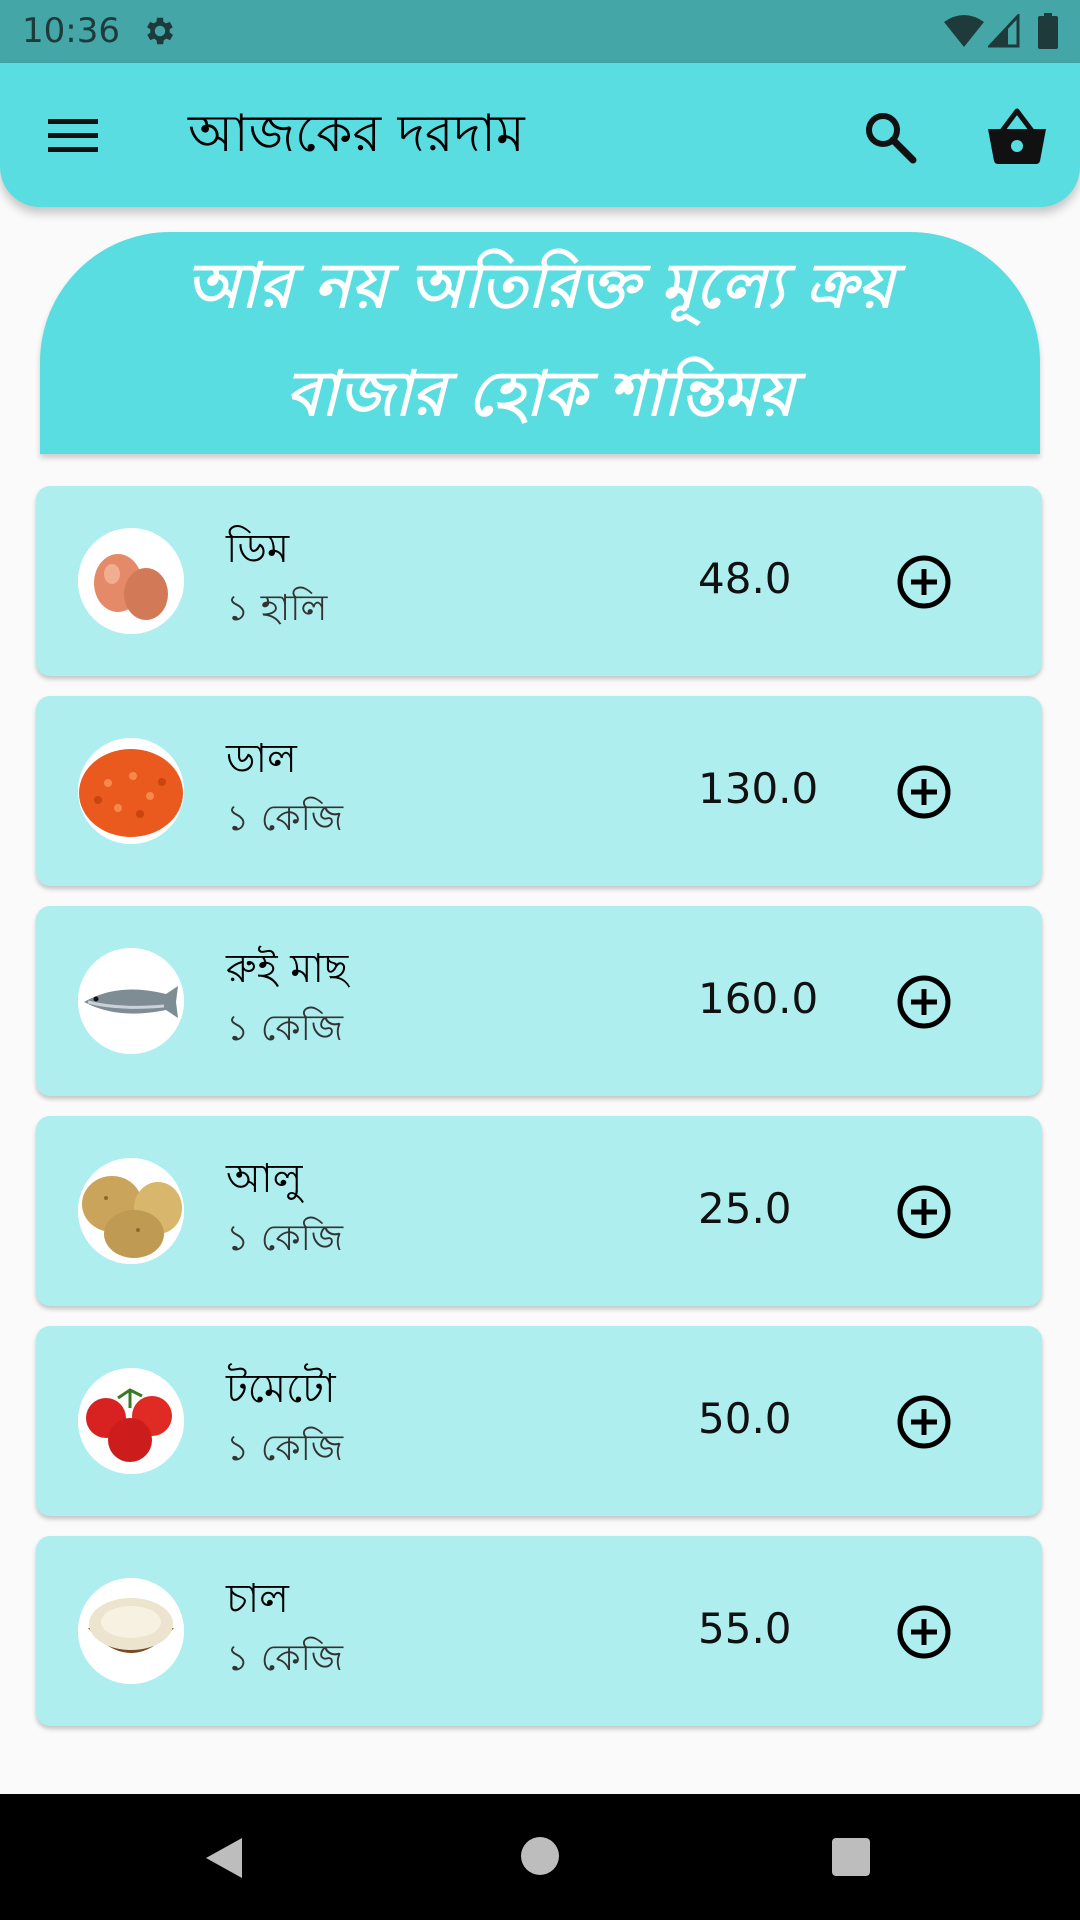 The width and height of the screenshot is (1080, 1920). What do you see at coordinates (131, 1211) in the screenshot?
I see `potatoes-image` at bounding box center [131, 1211].